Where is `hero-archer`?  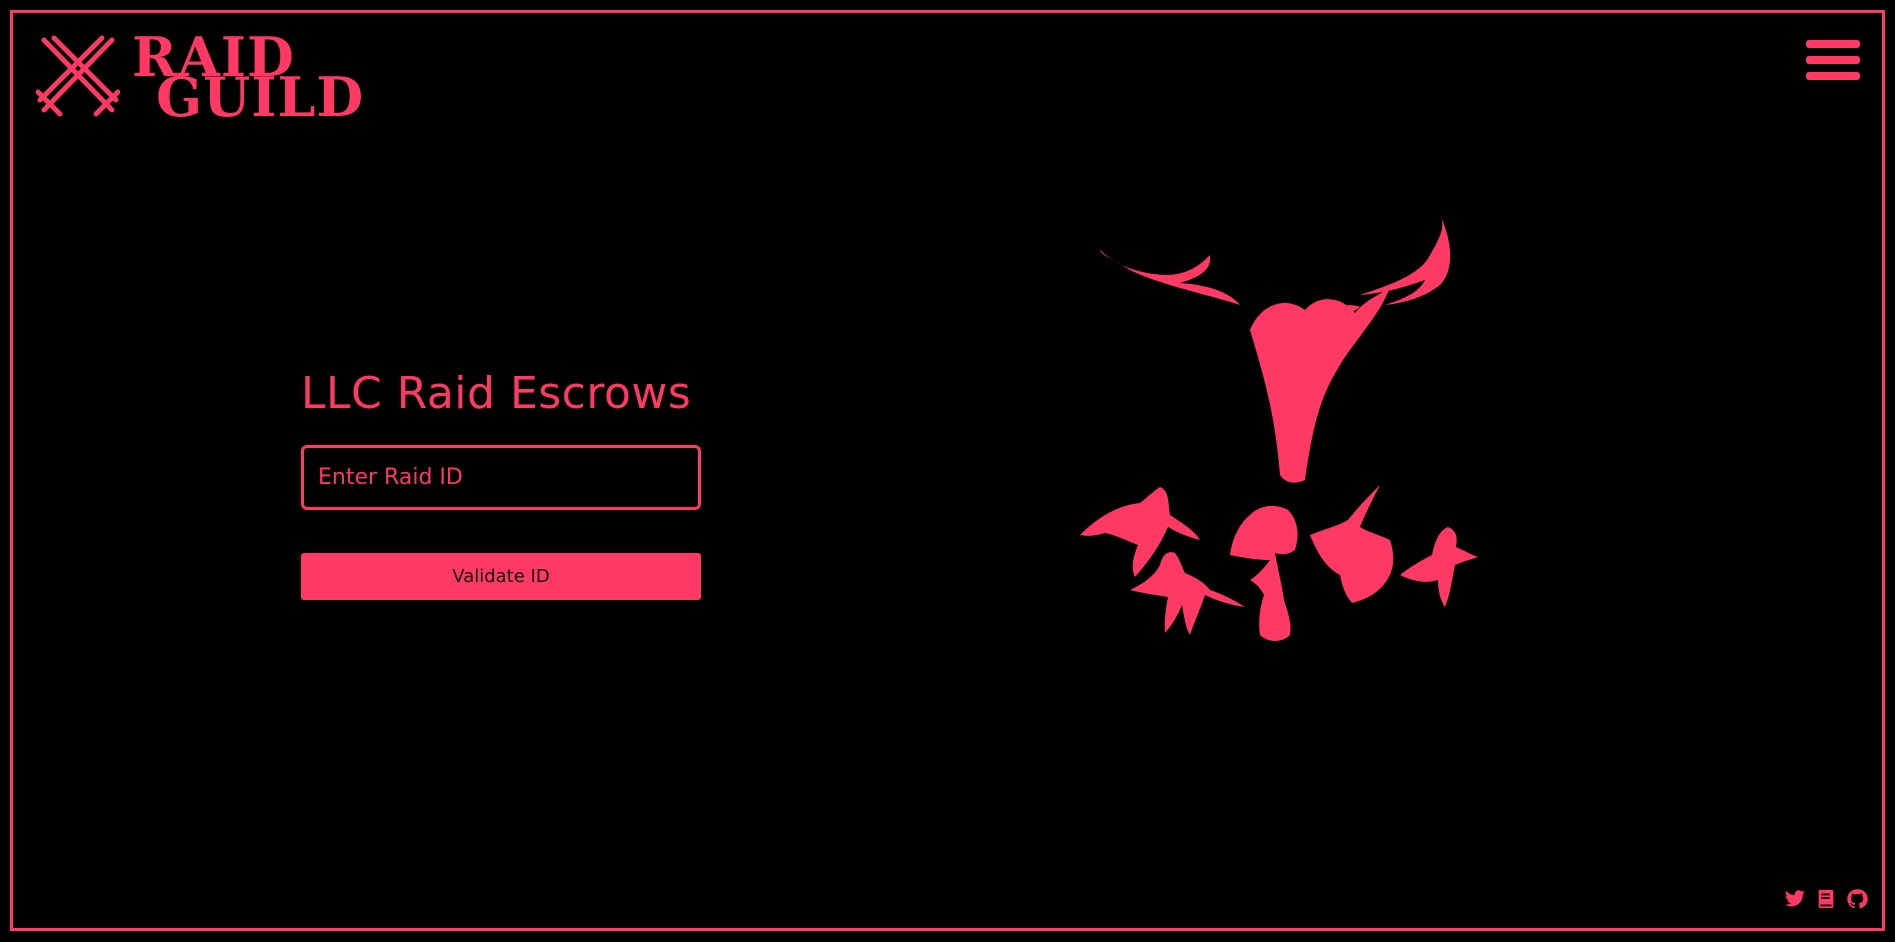 hero-archer is located at coordinates (1439, 567).